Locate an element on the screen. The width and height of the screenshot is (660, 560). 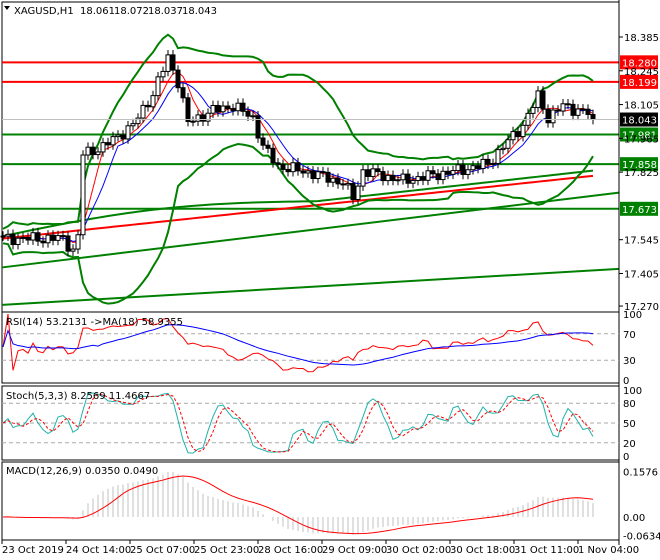
stoch-tick-label: 100 is located at coordinates (632, 391).